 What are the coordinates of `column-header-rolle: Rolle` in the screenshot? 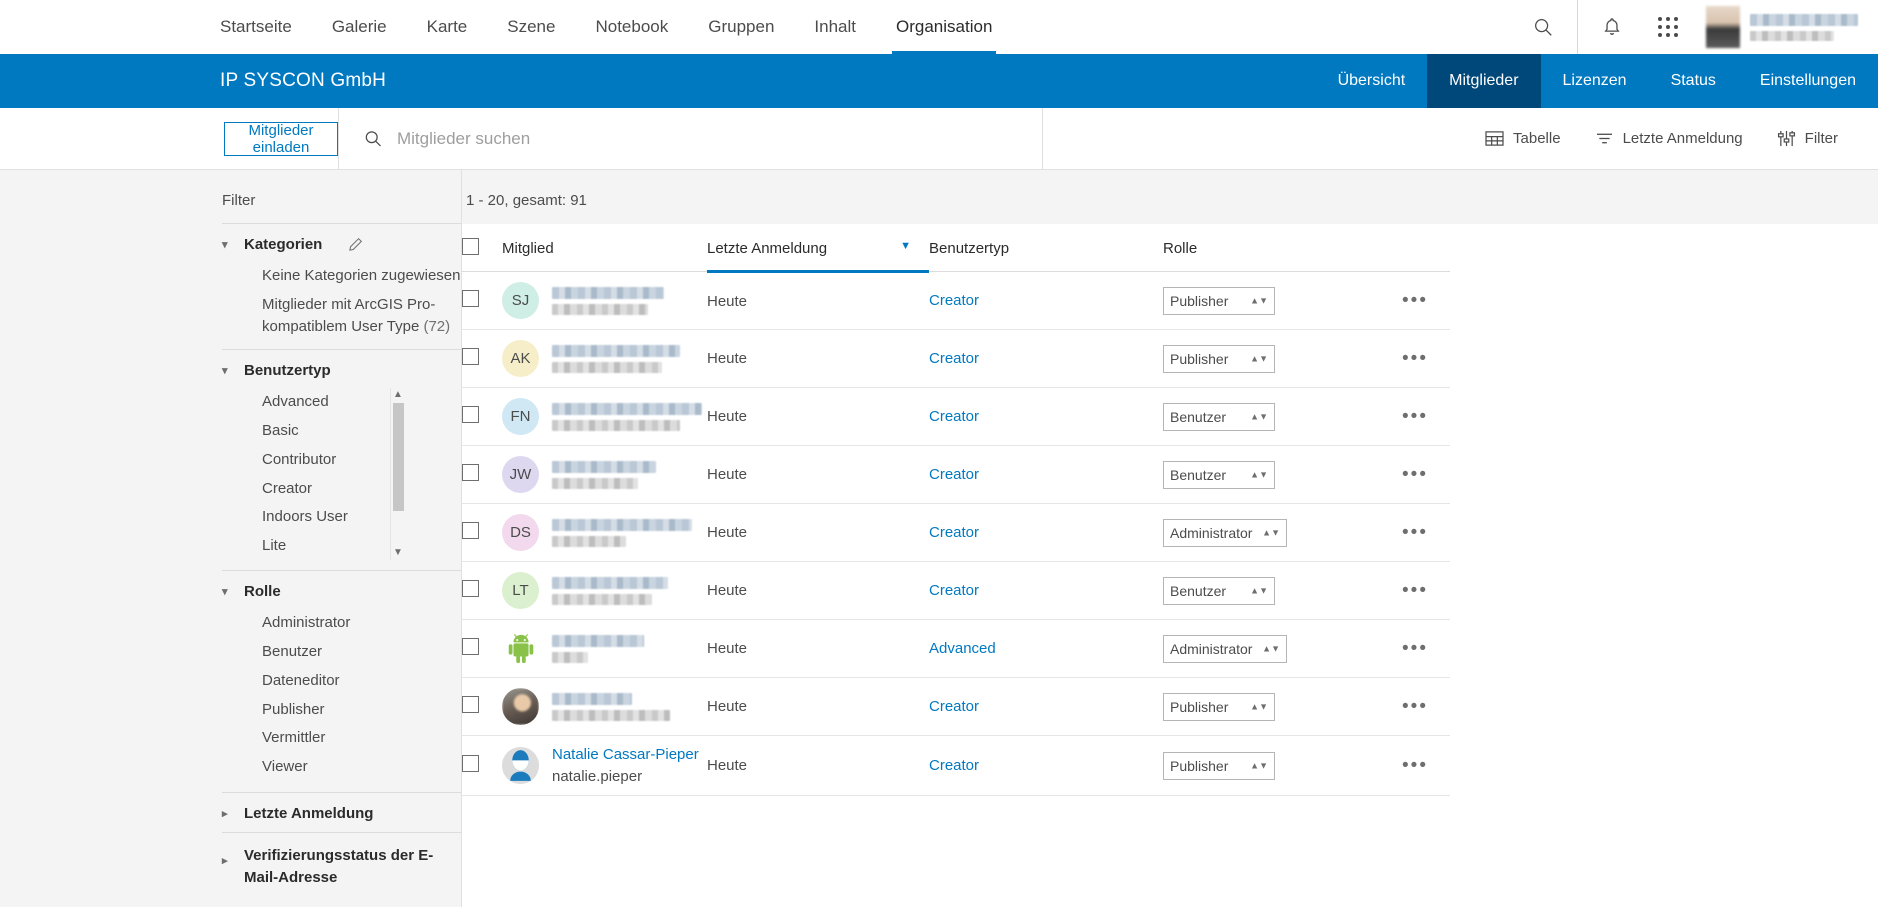 It's located at (1271, 248).